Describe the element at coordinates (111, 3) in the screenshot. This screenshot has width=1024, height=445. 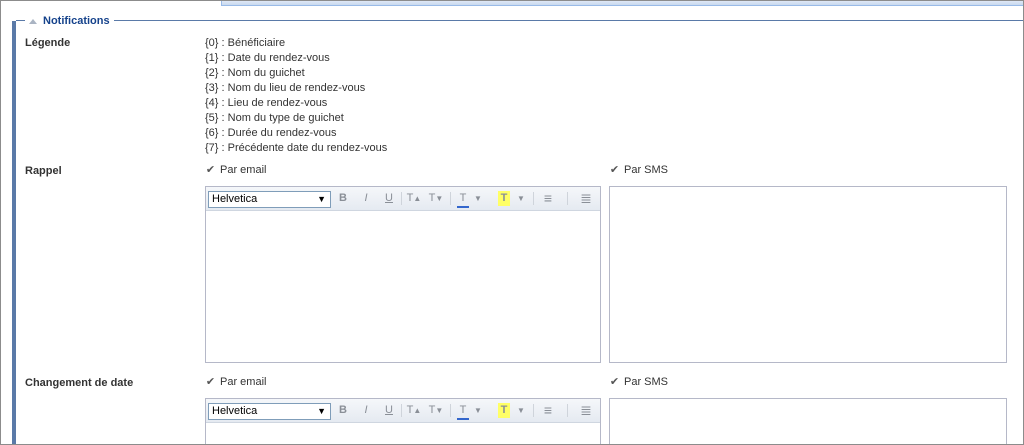
I see `active-tab` at that location.